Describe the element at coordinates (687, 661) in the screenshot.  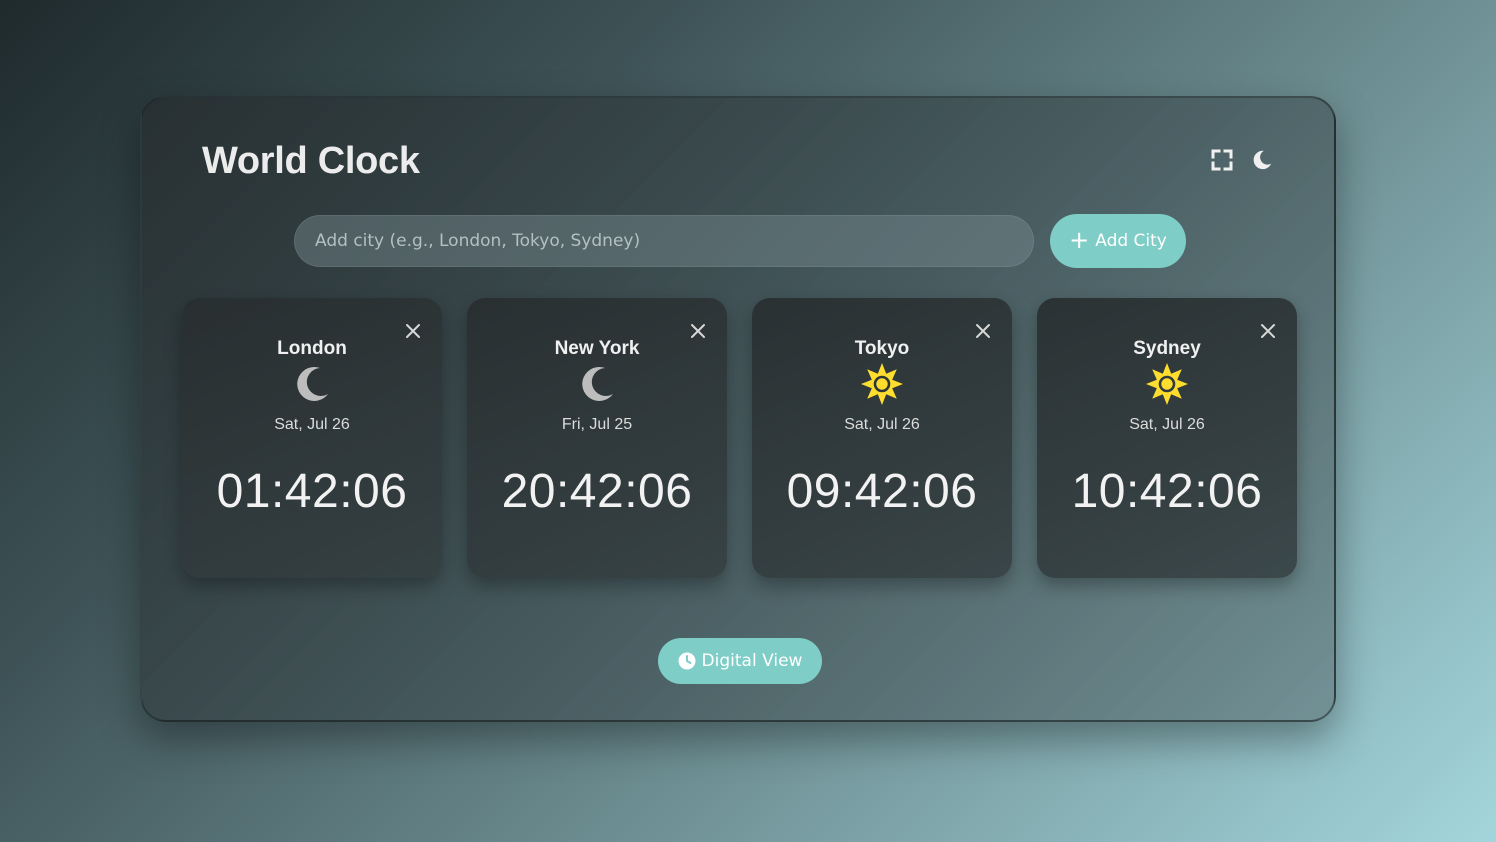
I see `clock-icon` at that location.